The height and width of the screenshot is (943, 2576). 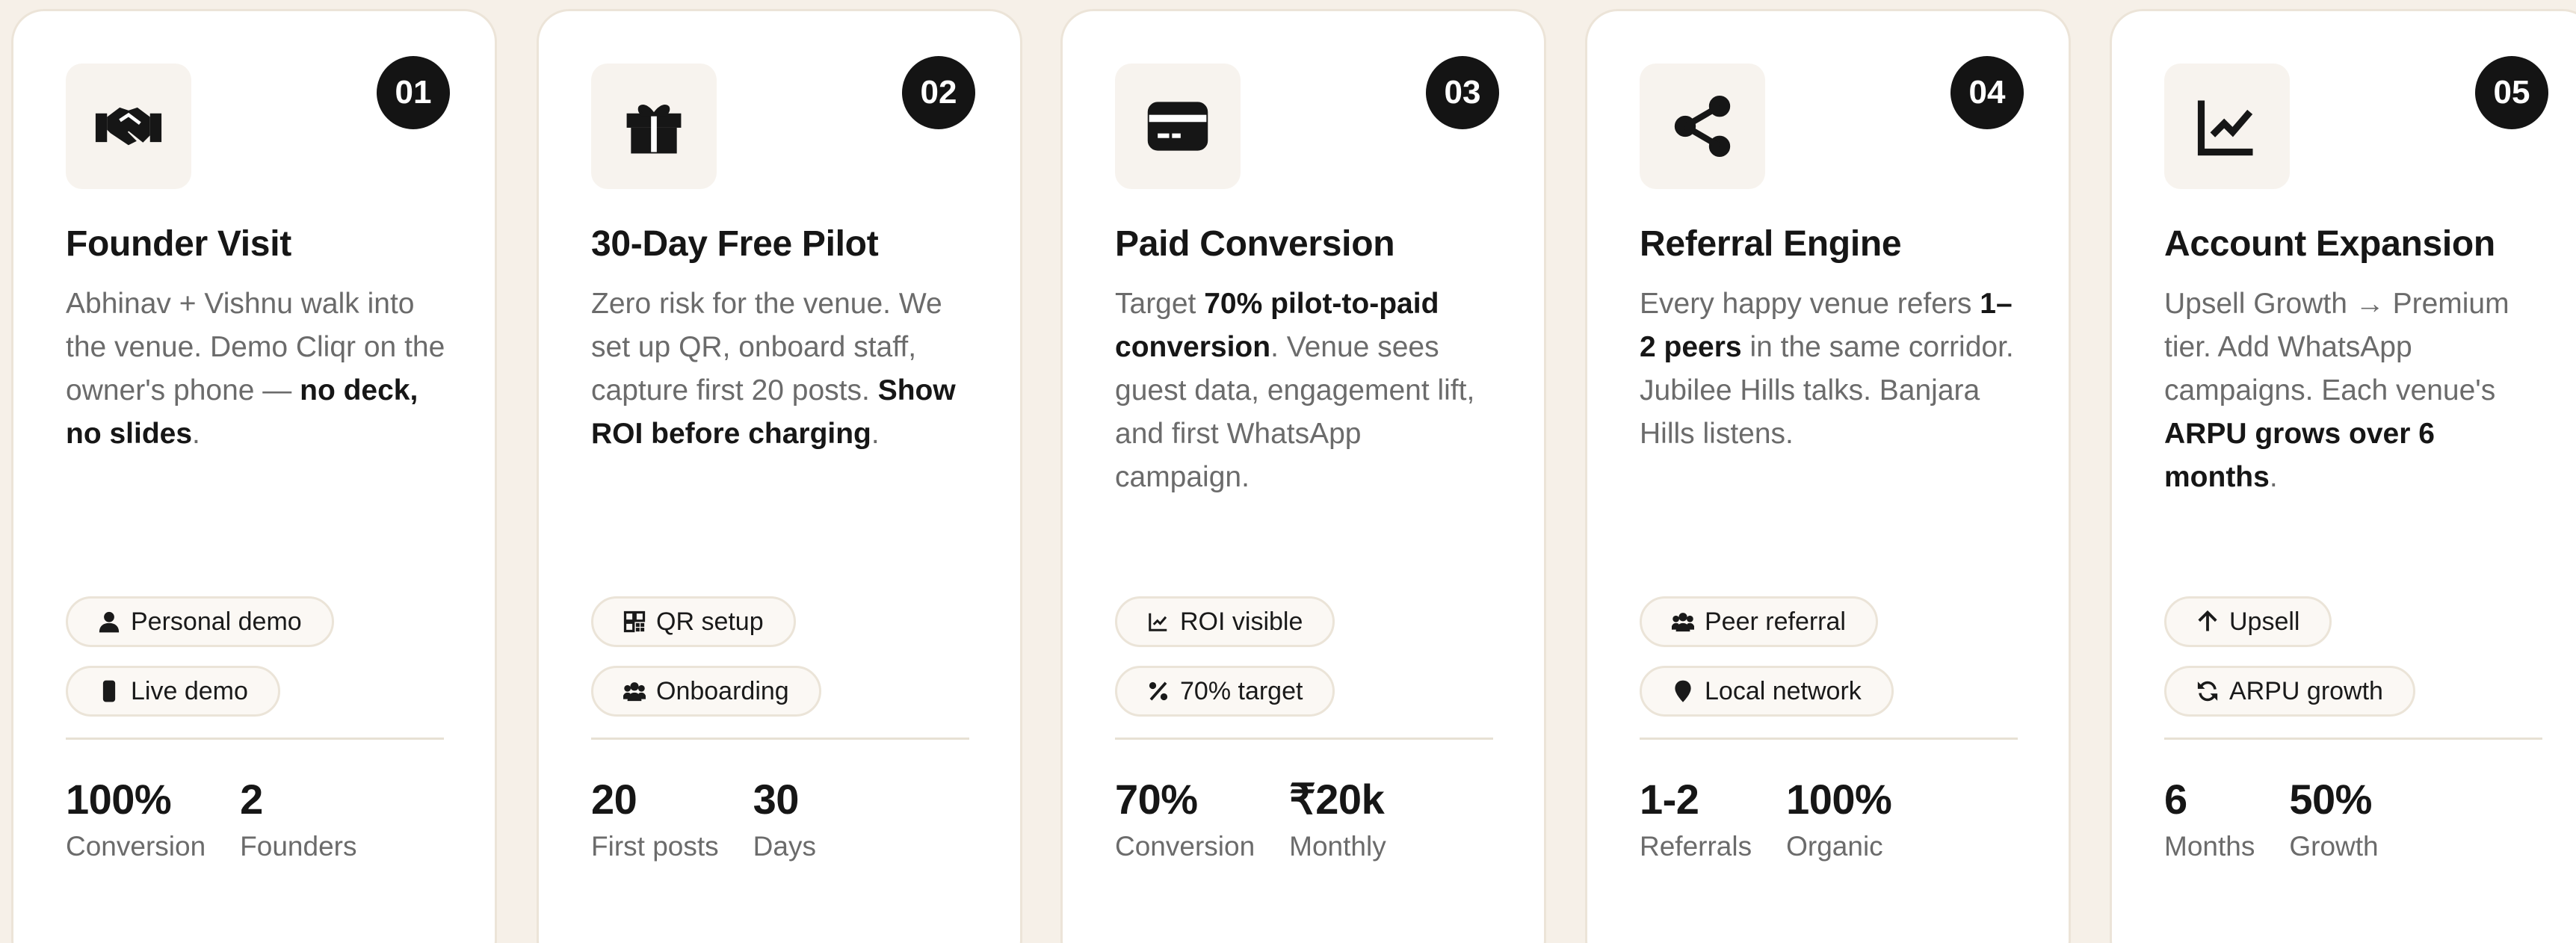 I want to click on stat: ₹20k Monthly, so click(x=1338, y=819).